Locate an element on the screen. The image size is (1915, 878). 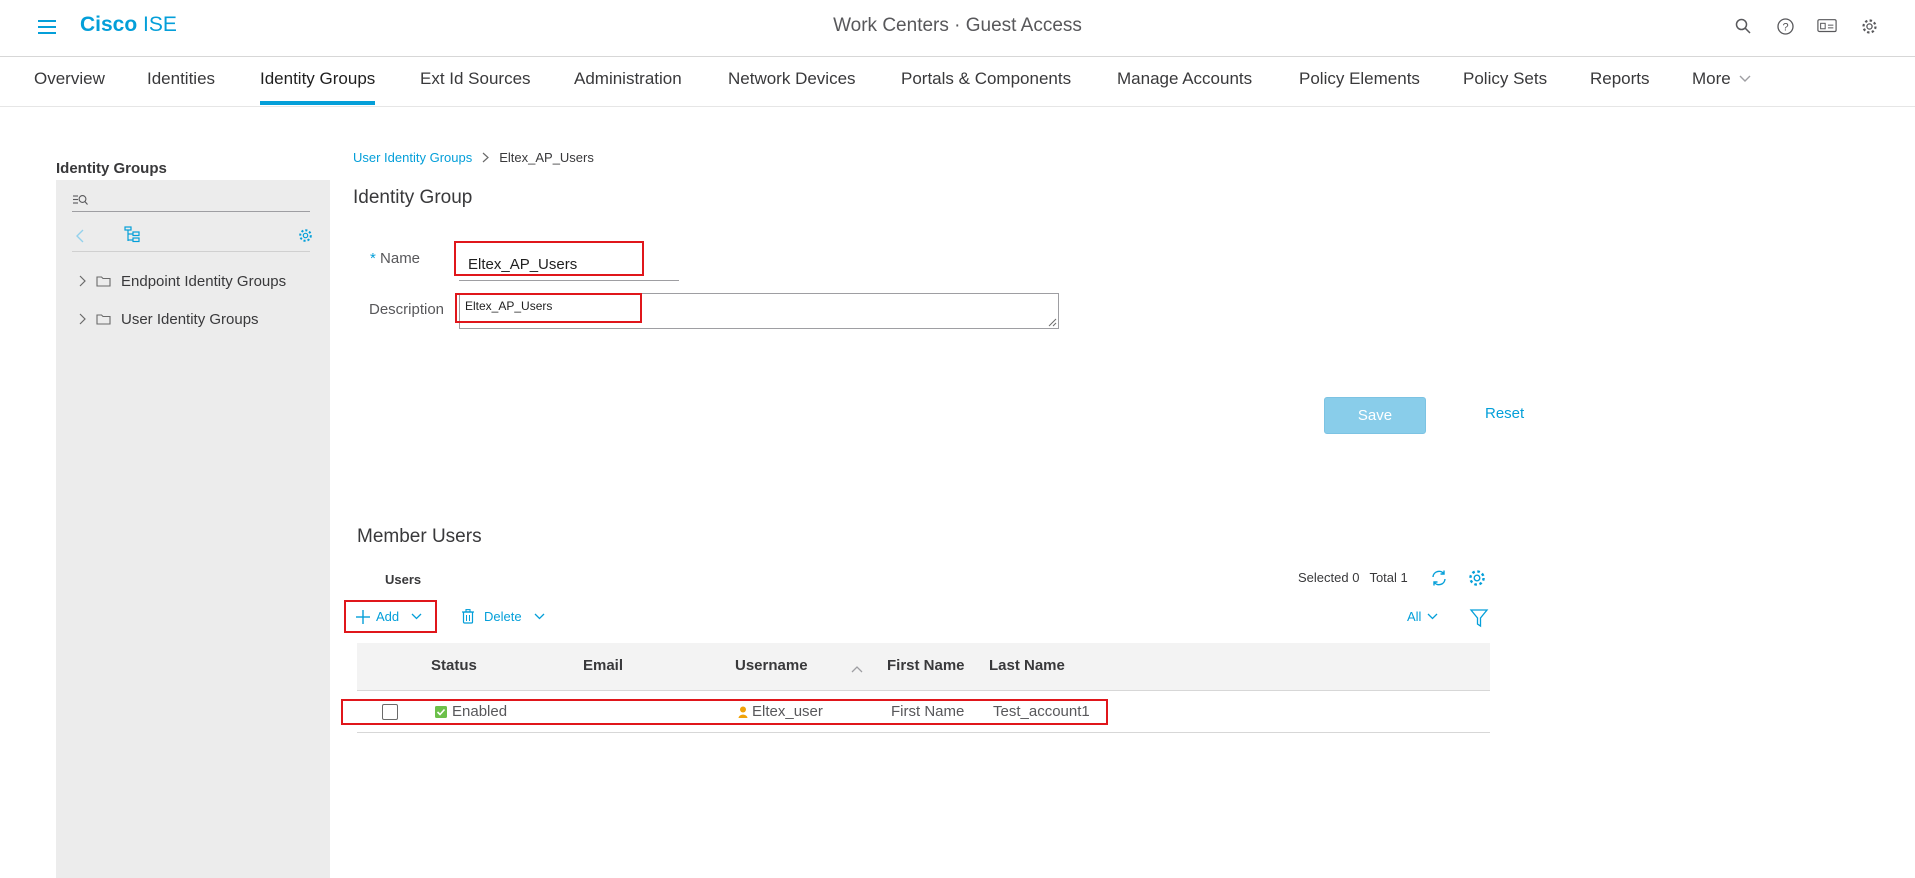
tree-view-icon is located at coordinates (132, 234).